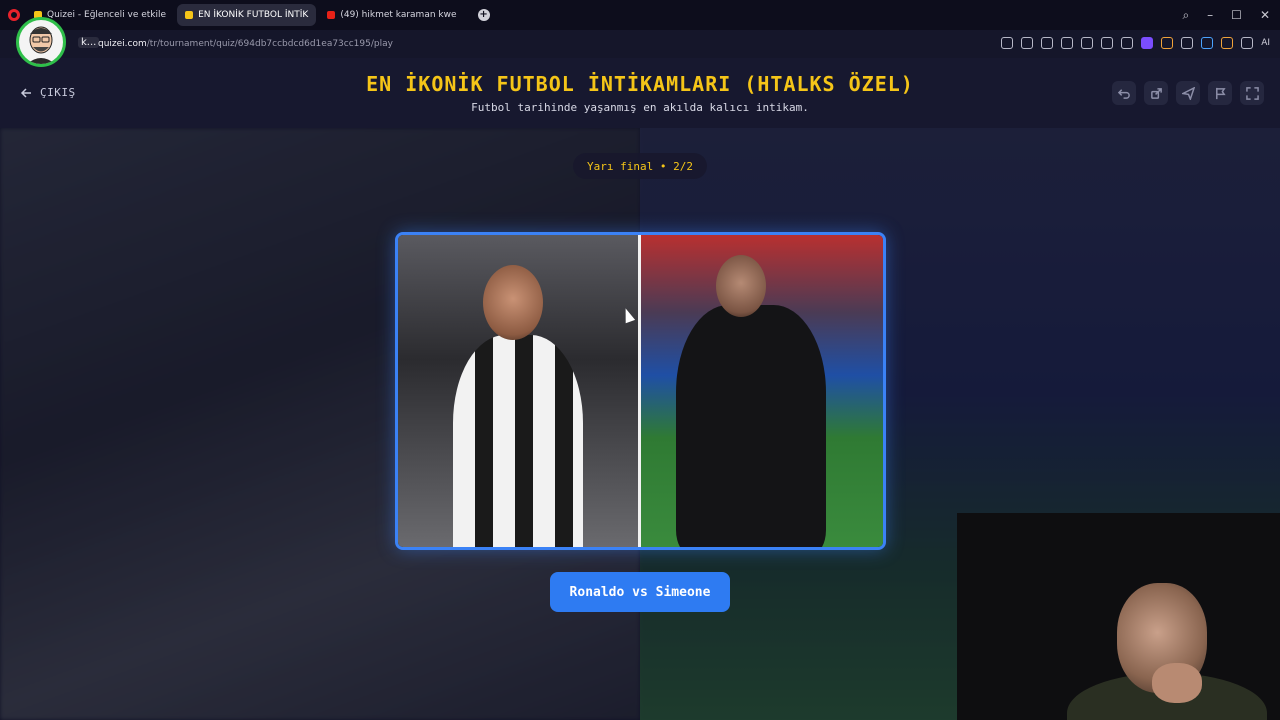  What do you see at coordinates (1027, 43) in the screenshot?
I see `camera-icon` at bounding box center [1027, 43].